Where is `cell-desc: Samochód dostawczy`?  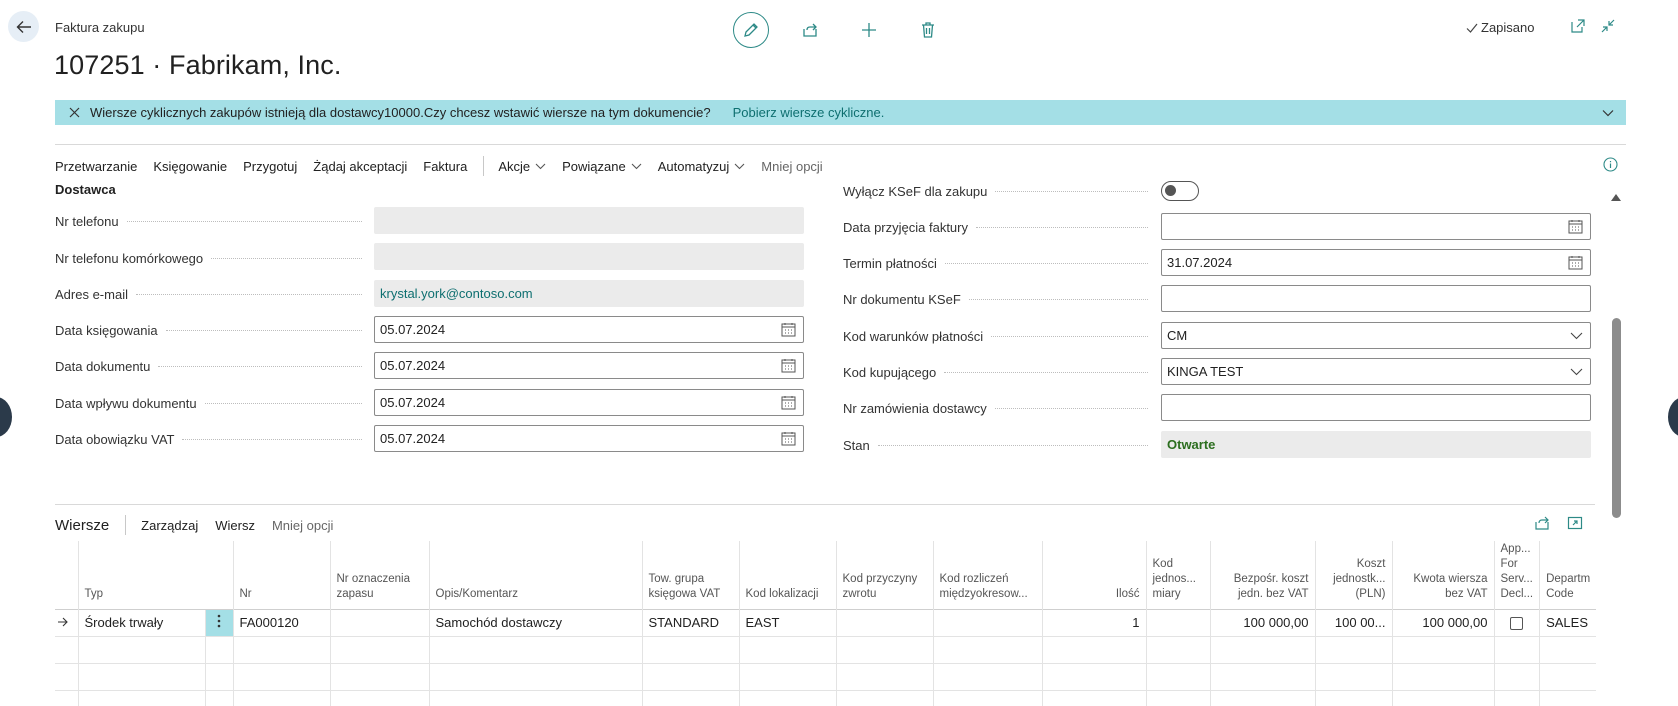 cell-desc: Samochód dostawczy is located at coordinates (535, 622).